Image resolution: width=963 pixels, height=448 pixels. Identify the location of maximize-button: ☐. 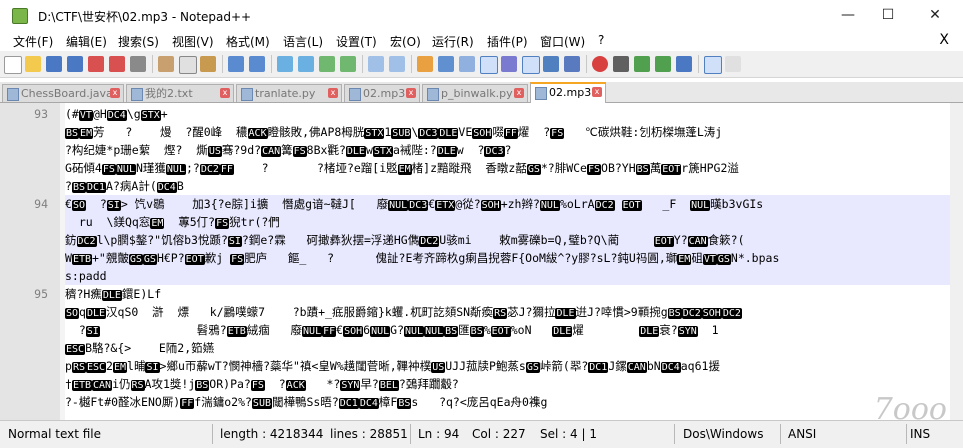
(888, 15).